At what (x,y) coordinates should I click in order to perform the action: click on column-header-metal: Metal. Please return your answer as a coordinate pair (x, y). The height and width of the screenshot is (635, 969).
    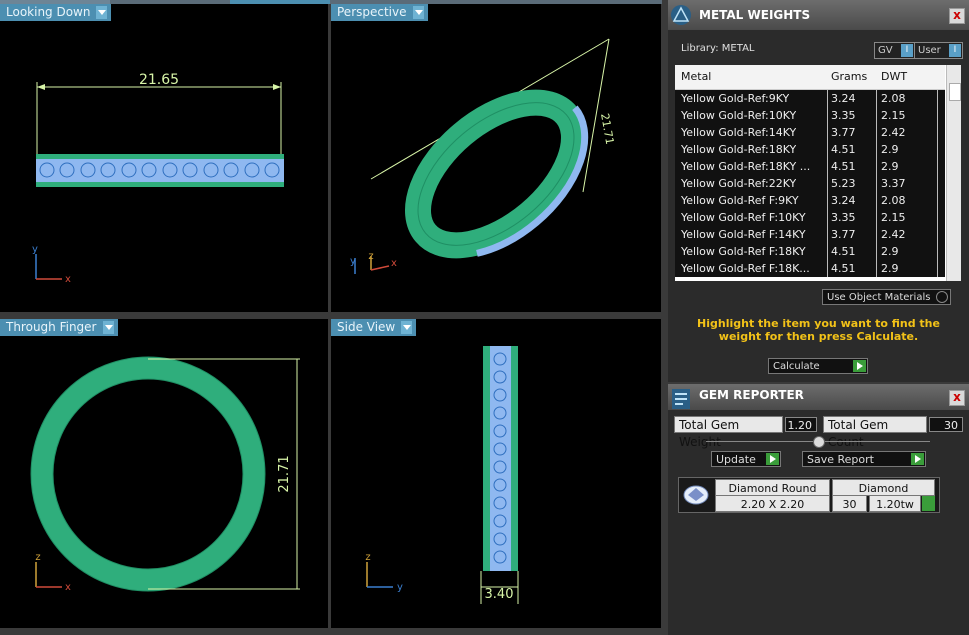
    Looking at the image, I should click on (696, 76).